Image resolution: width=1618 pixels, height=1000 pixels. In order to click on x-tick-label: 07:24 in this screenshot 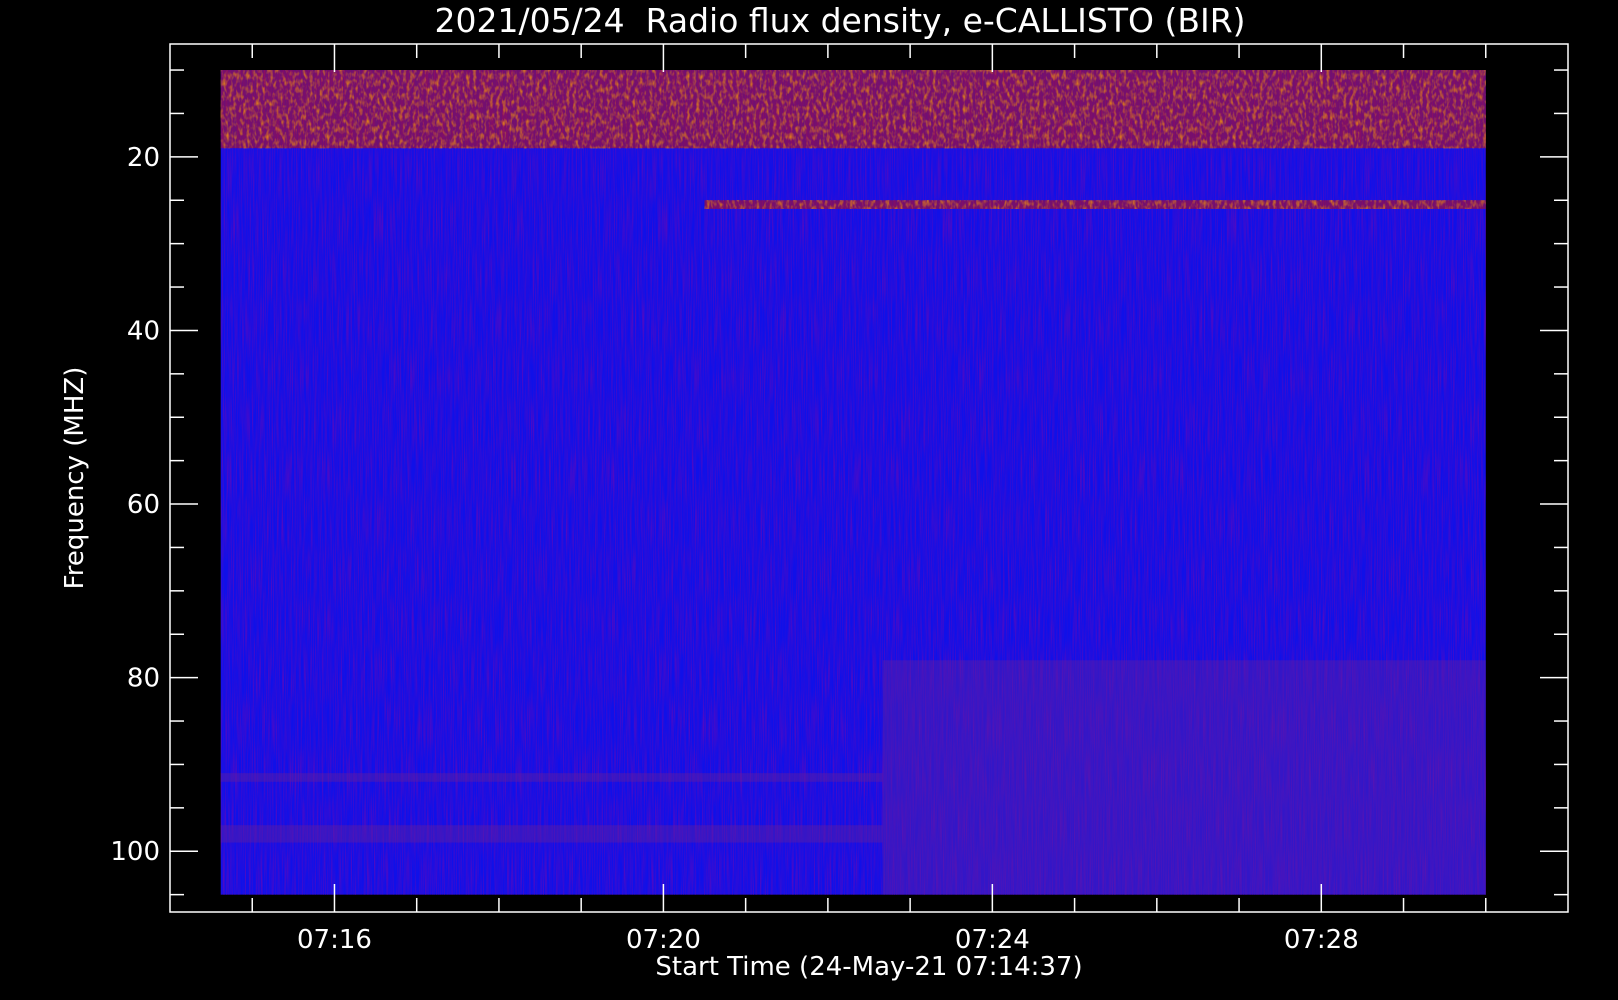, I will do `click(992, 940)`.